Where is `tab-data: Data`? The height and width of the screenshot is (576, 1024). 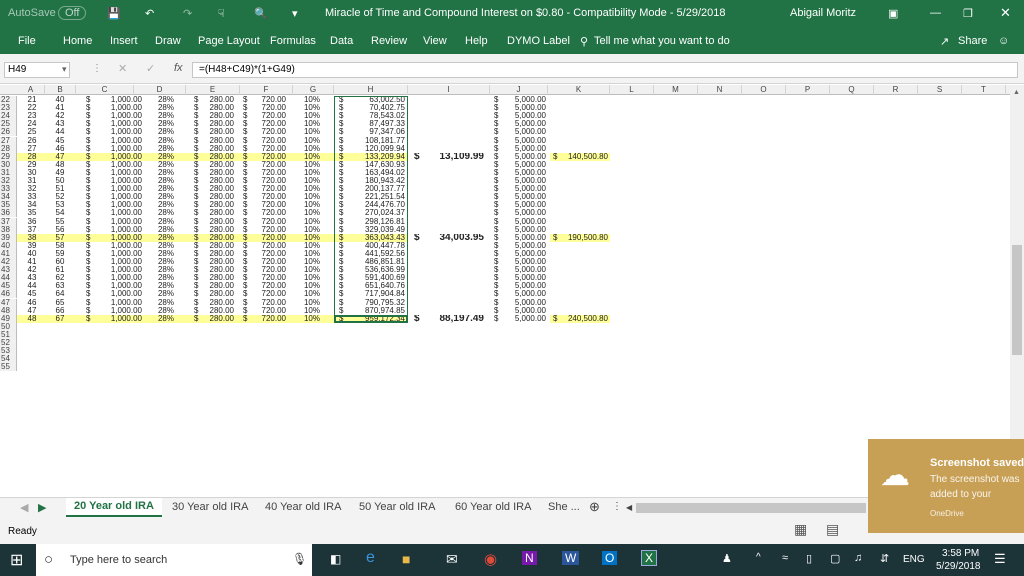
tab-data: Data is located at coordinates (341, 41).